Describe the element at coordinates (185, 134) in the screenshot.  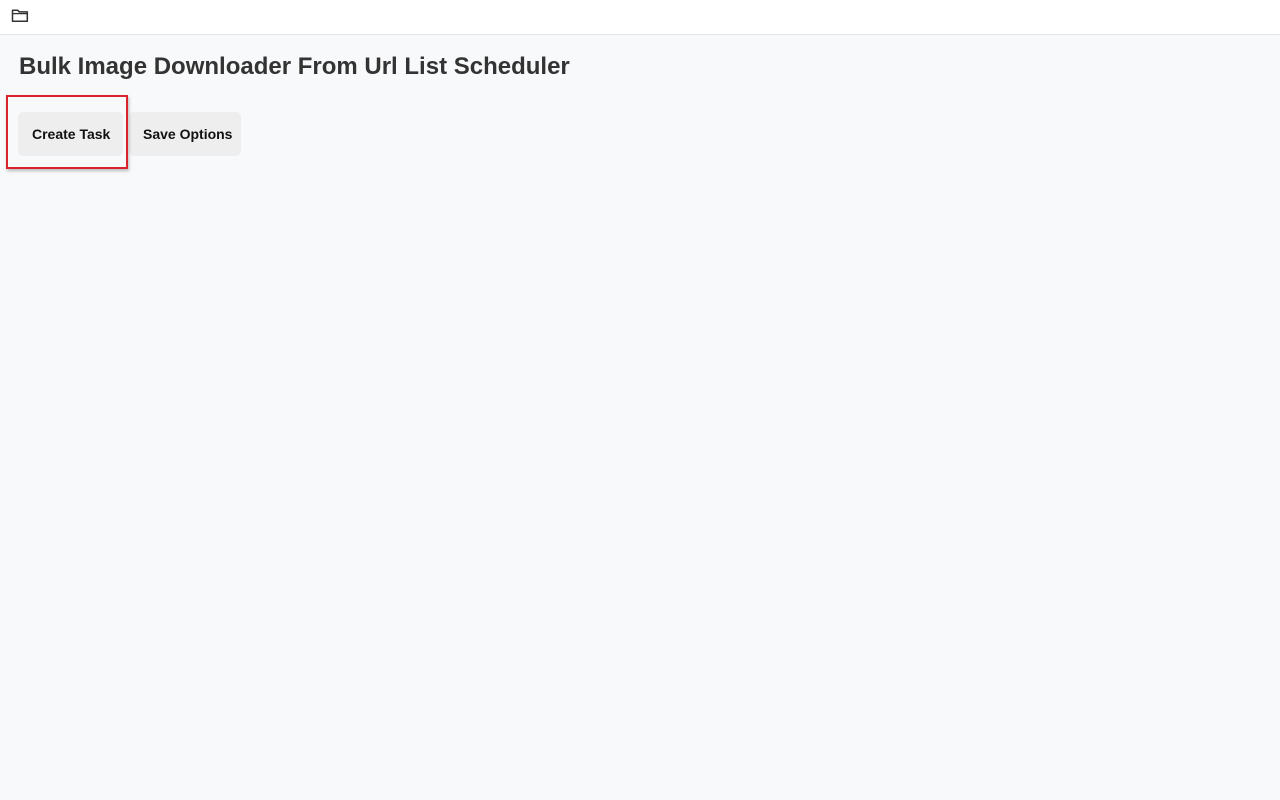
I see `save-options-button: Save Options` at that location.